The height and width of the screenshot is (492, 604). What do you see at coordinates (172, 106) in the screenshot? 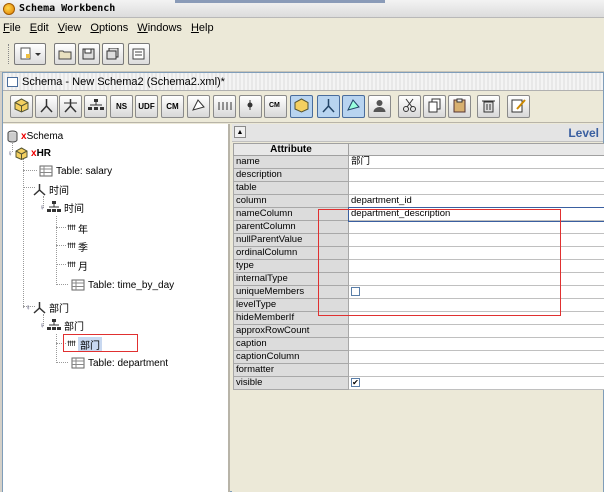
I see `add-calculated-member-button: CM` at bounding box center [172, 106].